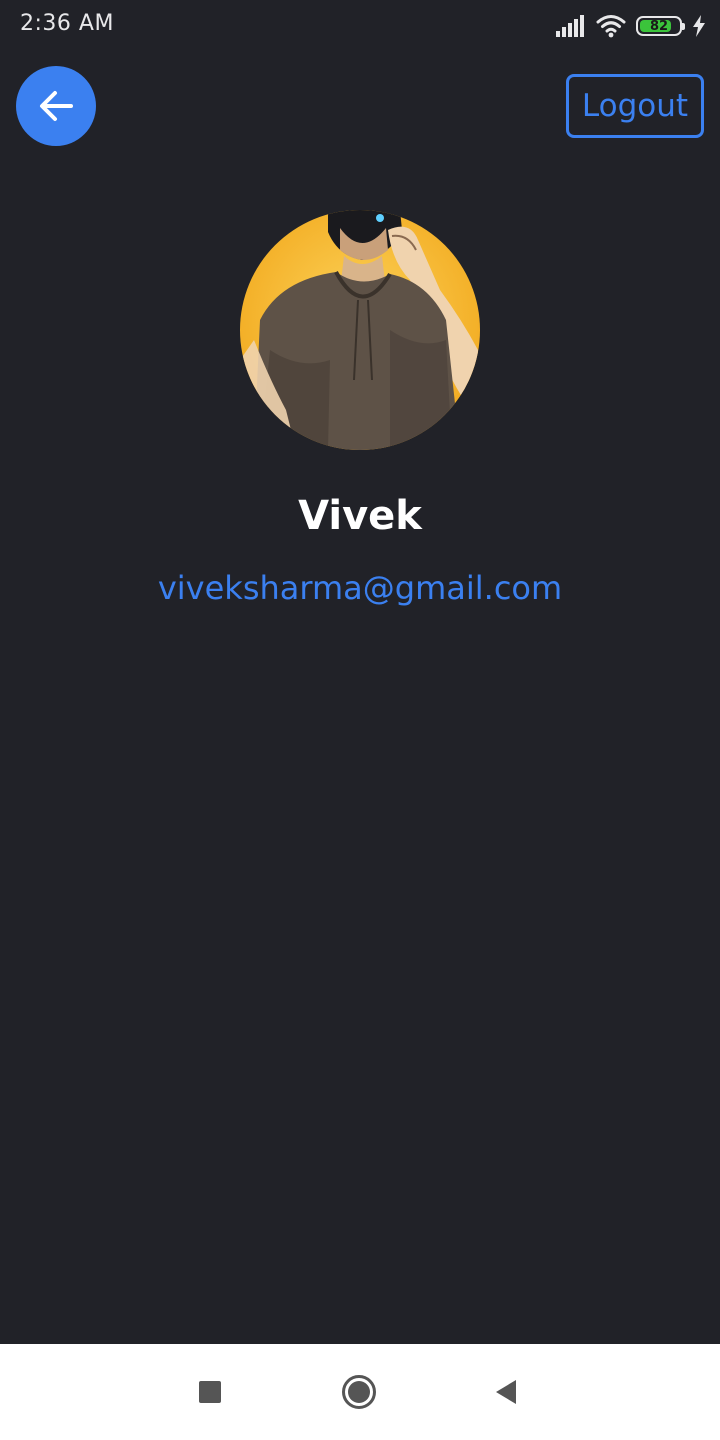 The height and width of the screenshot is (1440, 720). I want to click on battery-icon: 82, so click(660, 26).